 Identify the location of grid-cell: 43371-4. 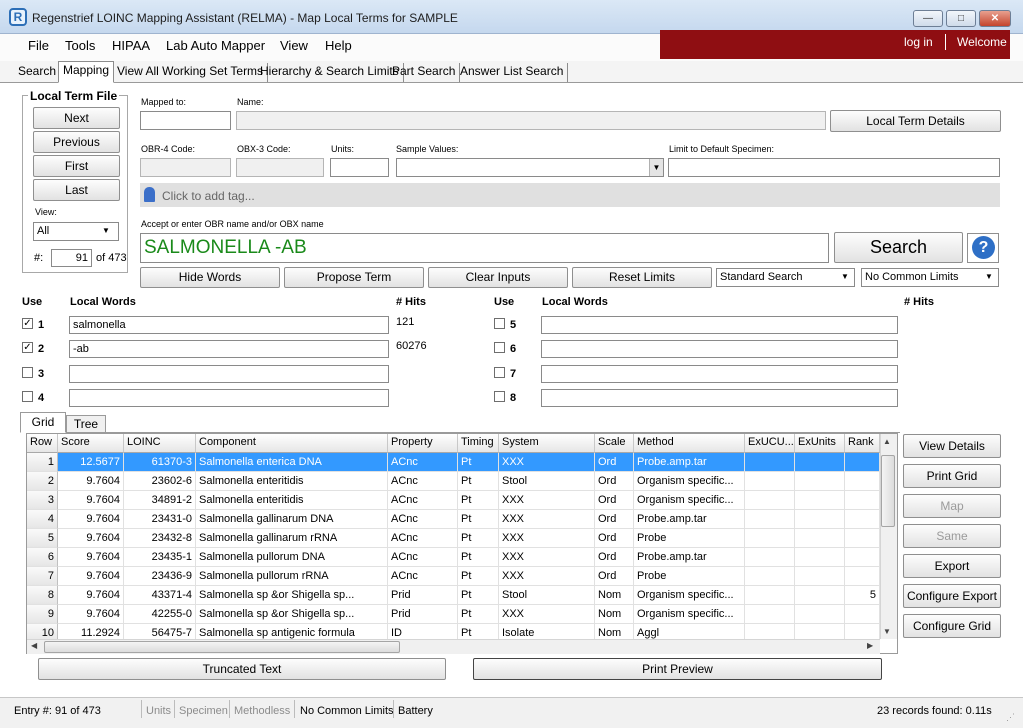
(160, 595).